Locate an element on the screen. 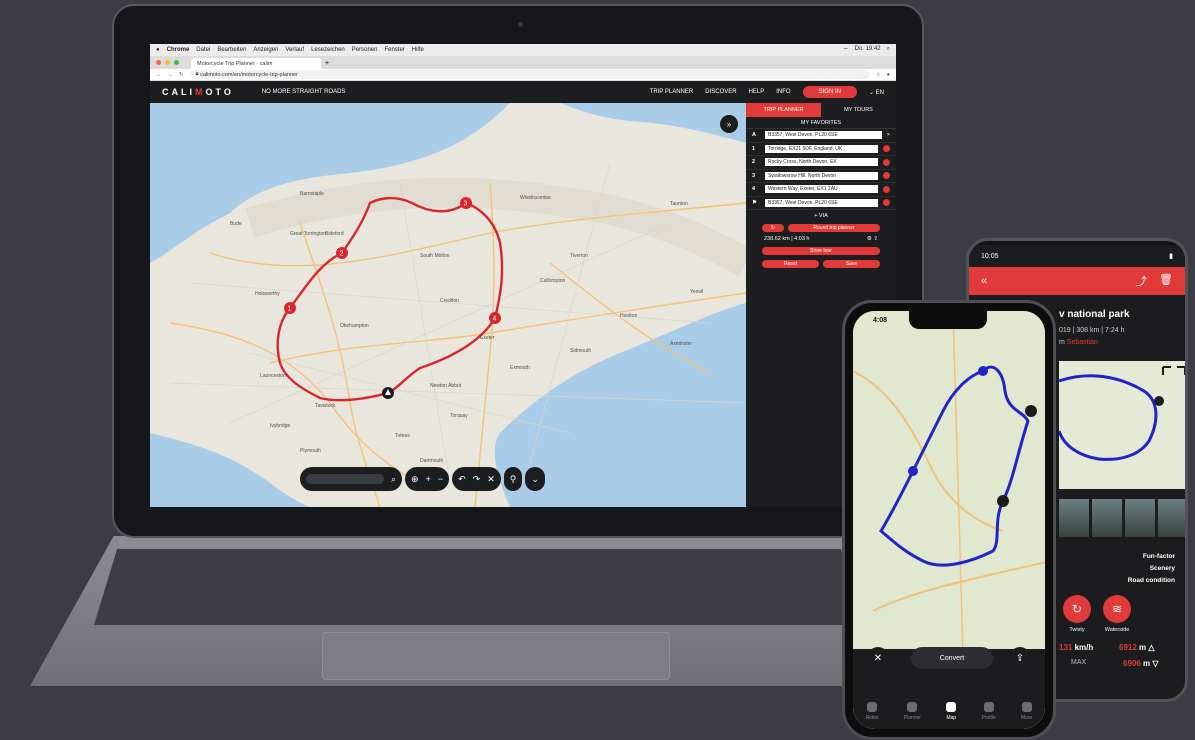 Image resolution: width=1195 pixels, height=740 pixels. share-icon: ⤴ is located at coordinates (1141, 281).